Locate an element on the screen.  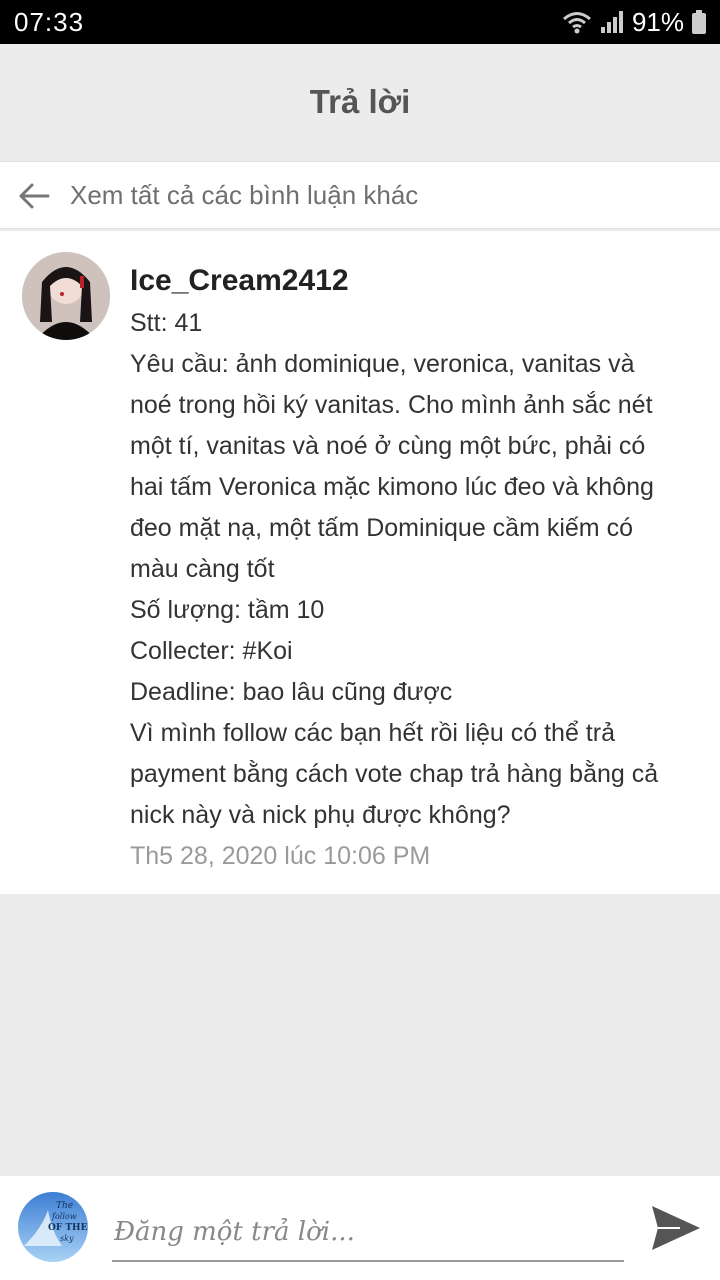
comment-timestamp: Th5 28, 2020 lúc 10:06 PM is located at coordinates (280, 856).